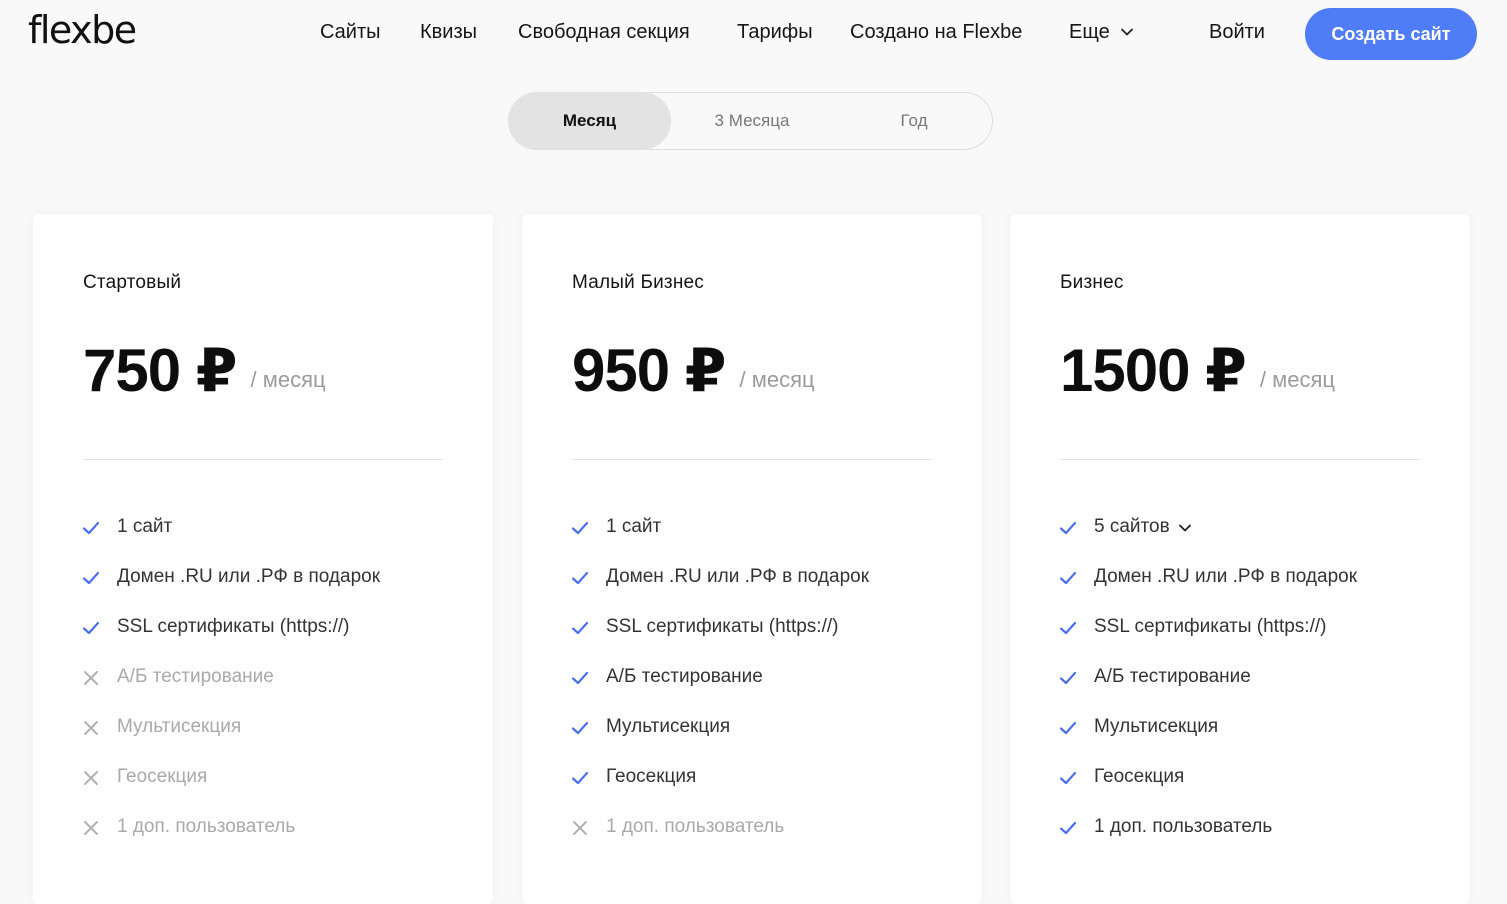 Image resolution: width=1507 pixels, height=904 pixels. Describe the element at coordinates (160, 370) in the screenshot. I see `plan-price-value: 750 ₽` at that location.